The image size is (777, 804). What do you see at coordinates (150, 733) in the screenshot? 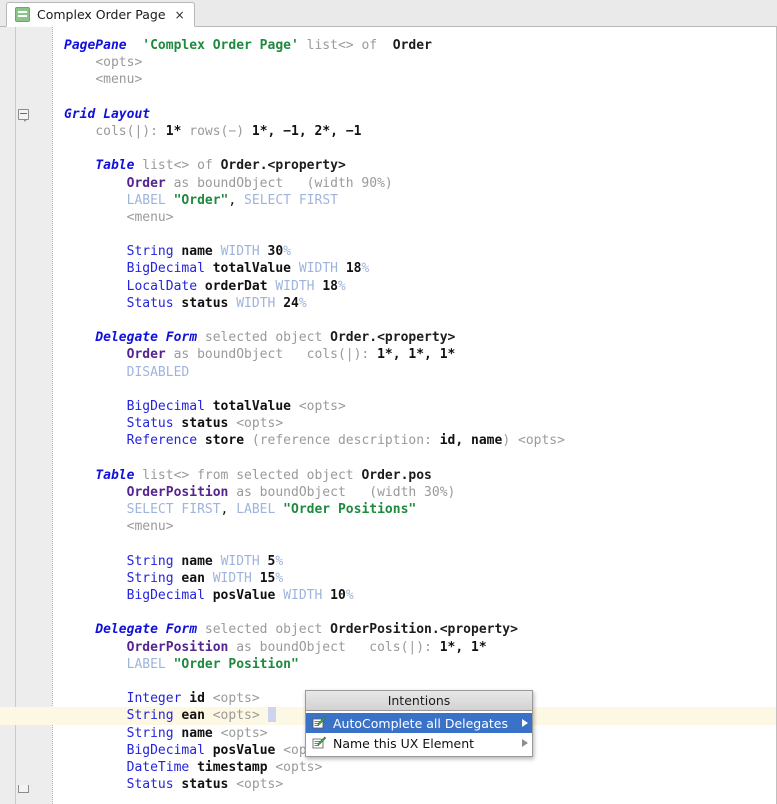
I see `code-token: String` at bounding box center [150, 733].